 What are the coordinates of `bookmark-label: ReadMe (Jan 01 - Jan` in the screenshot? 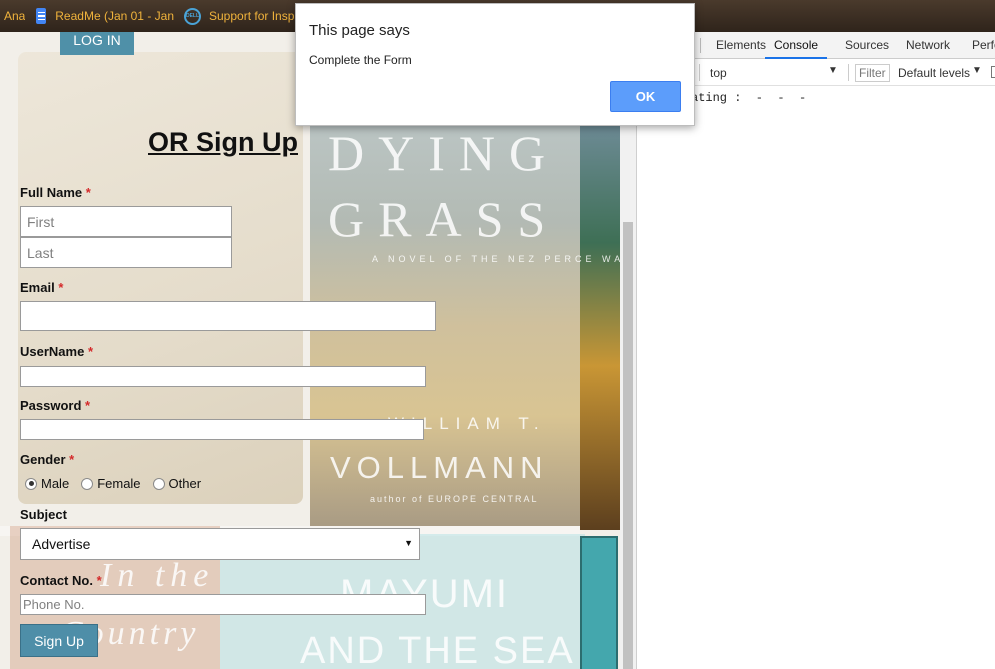 It's located at (114, 16).